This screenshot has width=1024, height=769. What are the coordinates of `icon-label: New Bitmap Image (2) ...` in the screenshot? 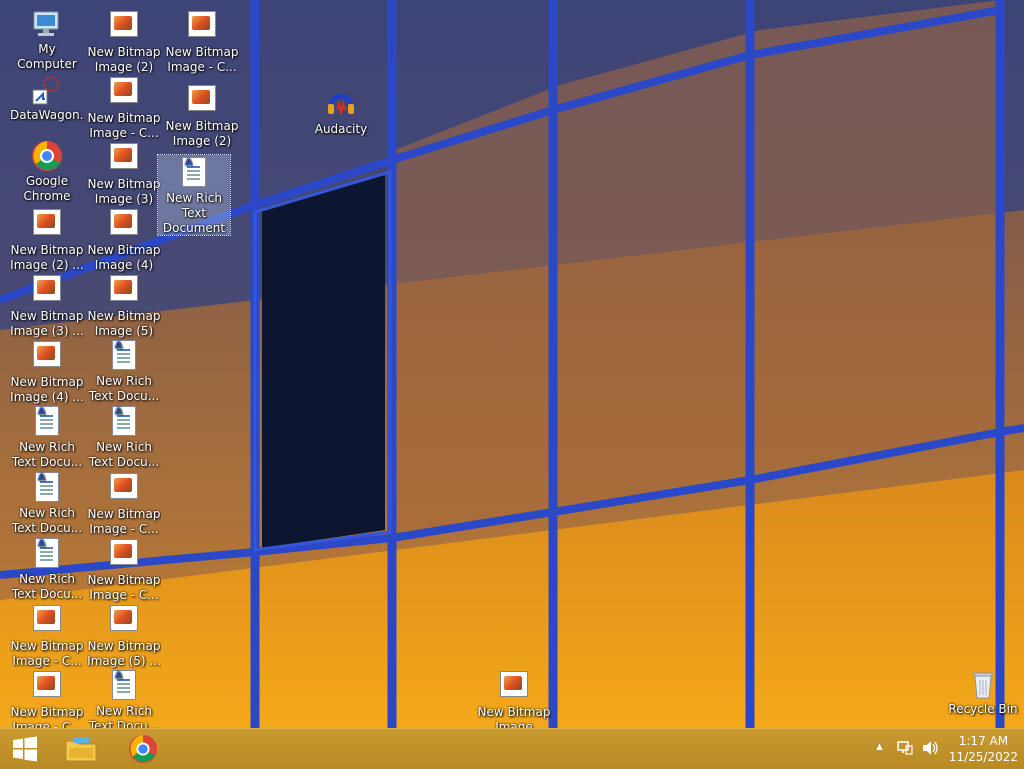 It's located at (47, 257).